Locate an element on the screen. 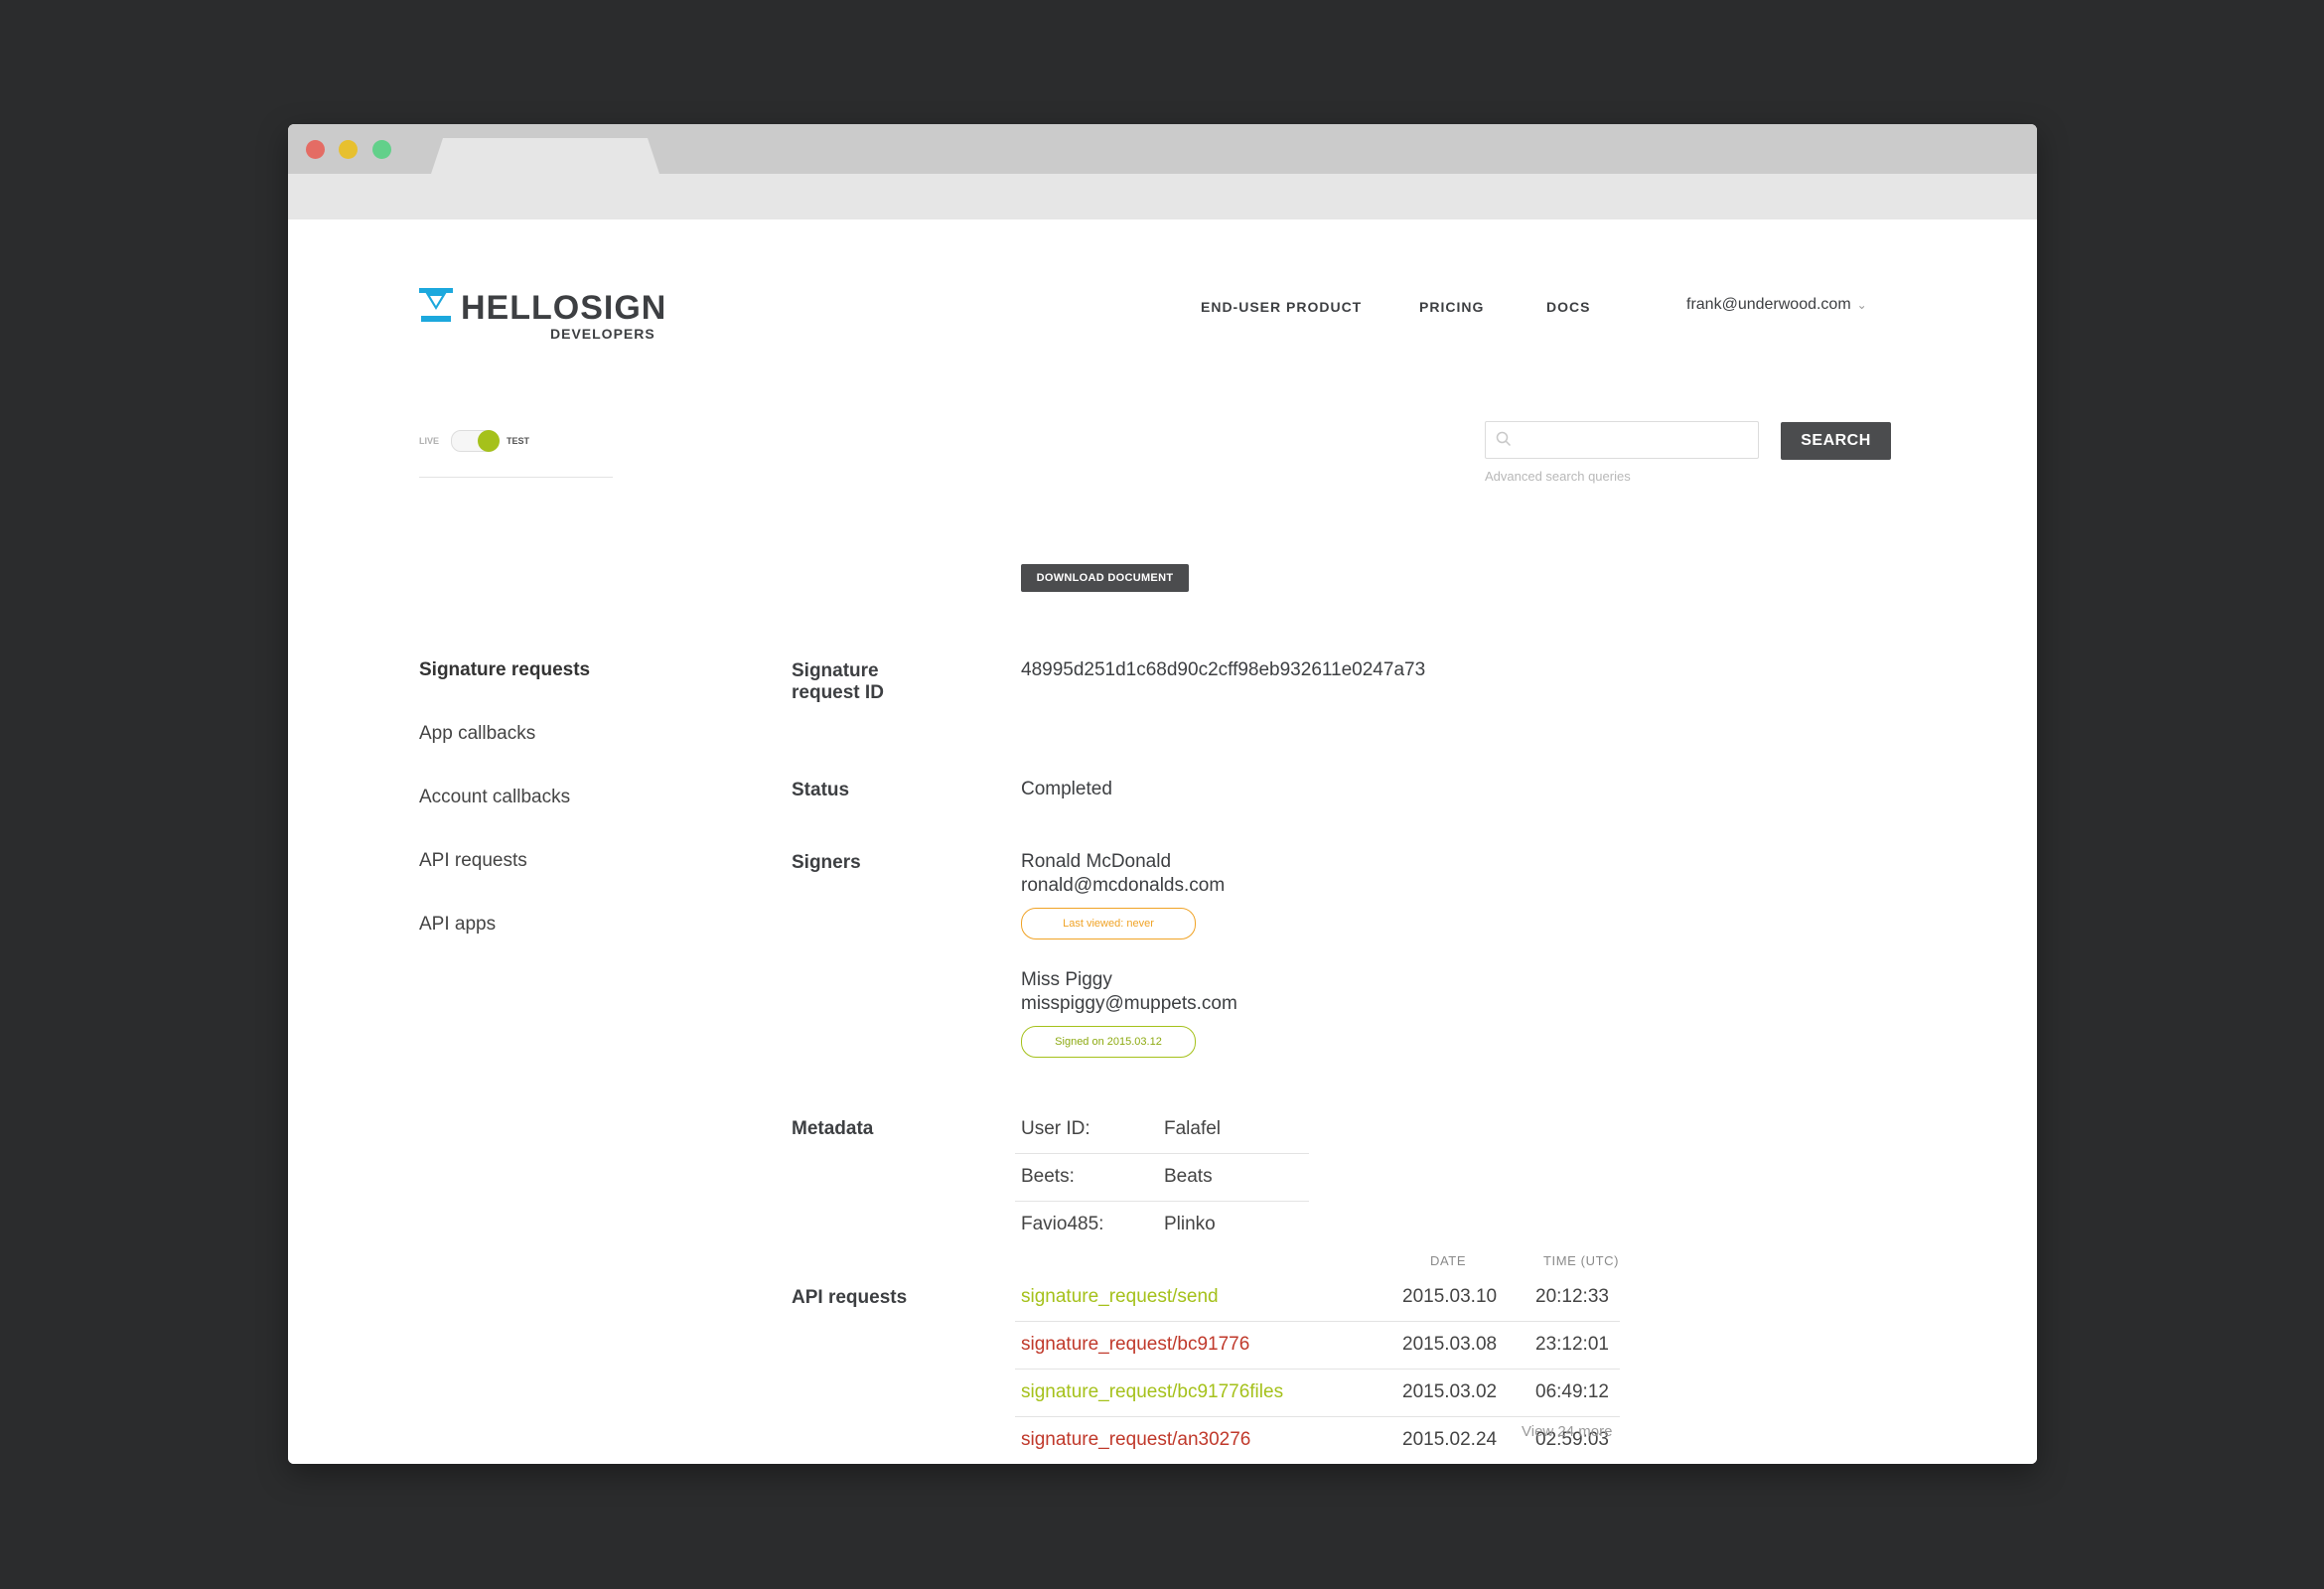 The height and width of the screenshot is (1589, 2324). close-window-button is located at coordinates (315, 149).